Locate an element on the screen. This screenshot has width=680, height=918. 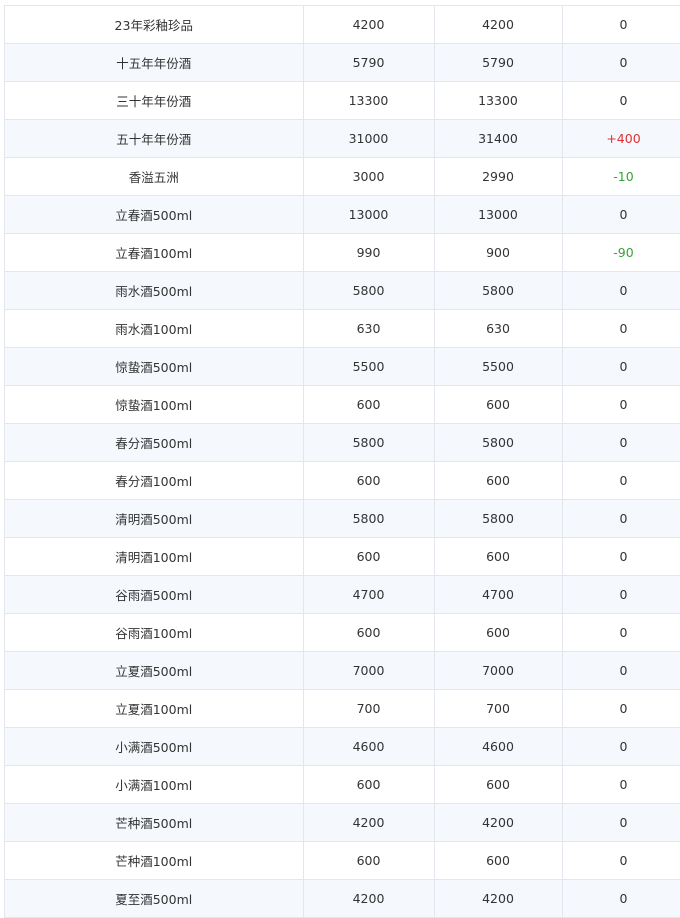
previous-price-cell: 5790 is located at coordinates (369, 62).